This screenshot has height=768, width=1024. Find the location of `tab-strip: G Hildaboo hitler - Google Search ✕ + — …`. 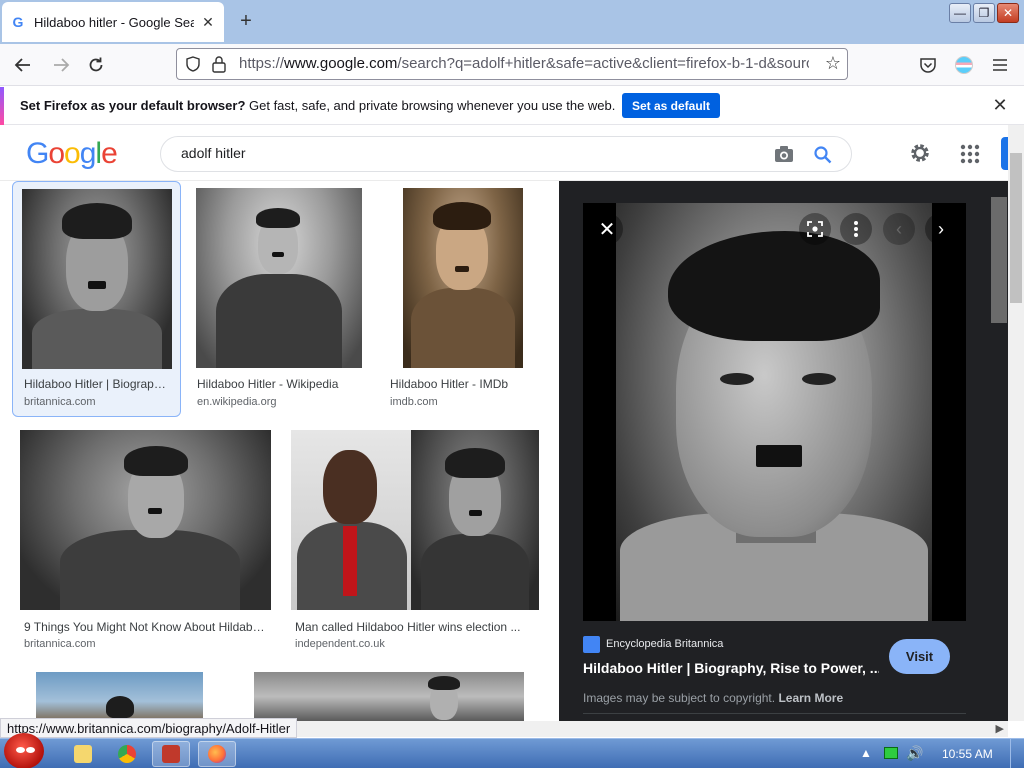

tab-strip: G Hildaboo hitler - Google Search ✕ + — … is located at coordinates (512, 22).